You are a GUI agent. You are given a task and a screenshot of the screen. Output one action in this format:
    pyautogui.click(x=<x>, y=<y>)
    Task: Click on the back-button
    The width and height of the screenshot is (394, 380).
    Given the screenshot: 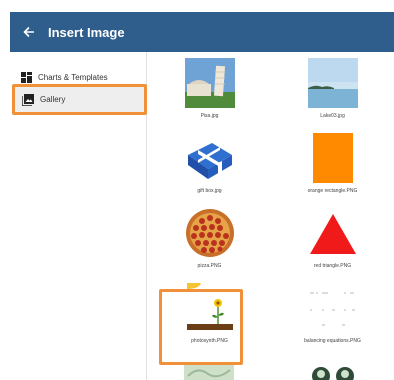 What is the action you would take?
    pyautogui.click(x=29, y=32)
    